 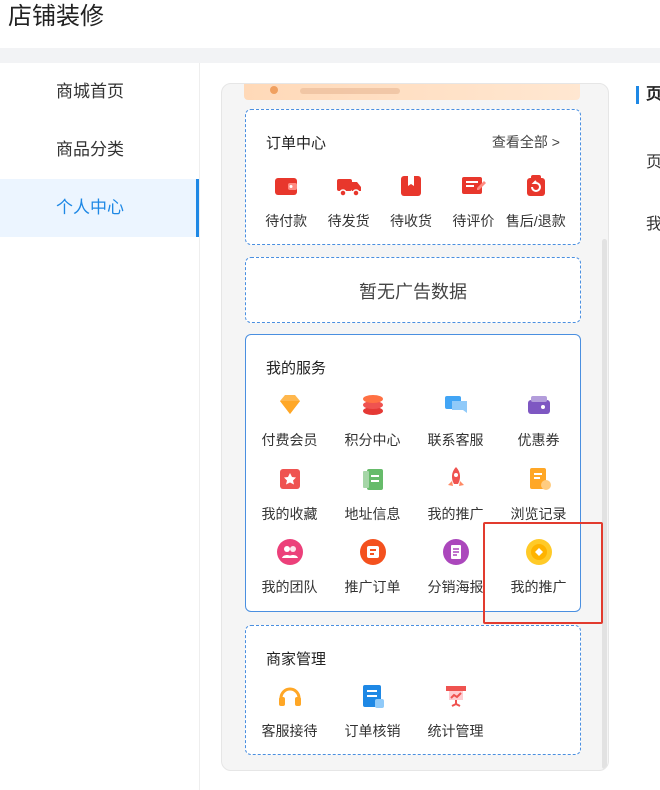 I want to click on header-divider, so click(x=330, y=55).